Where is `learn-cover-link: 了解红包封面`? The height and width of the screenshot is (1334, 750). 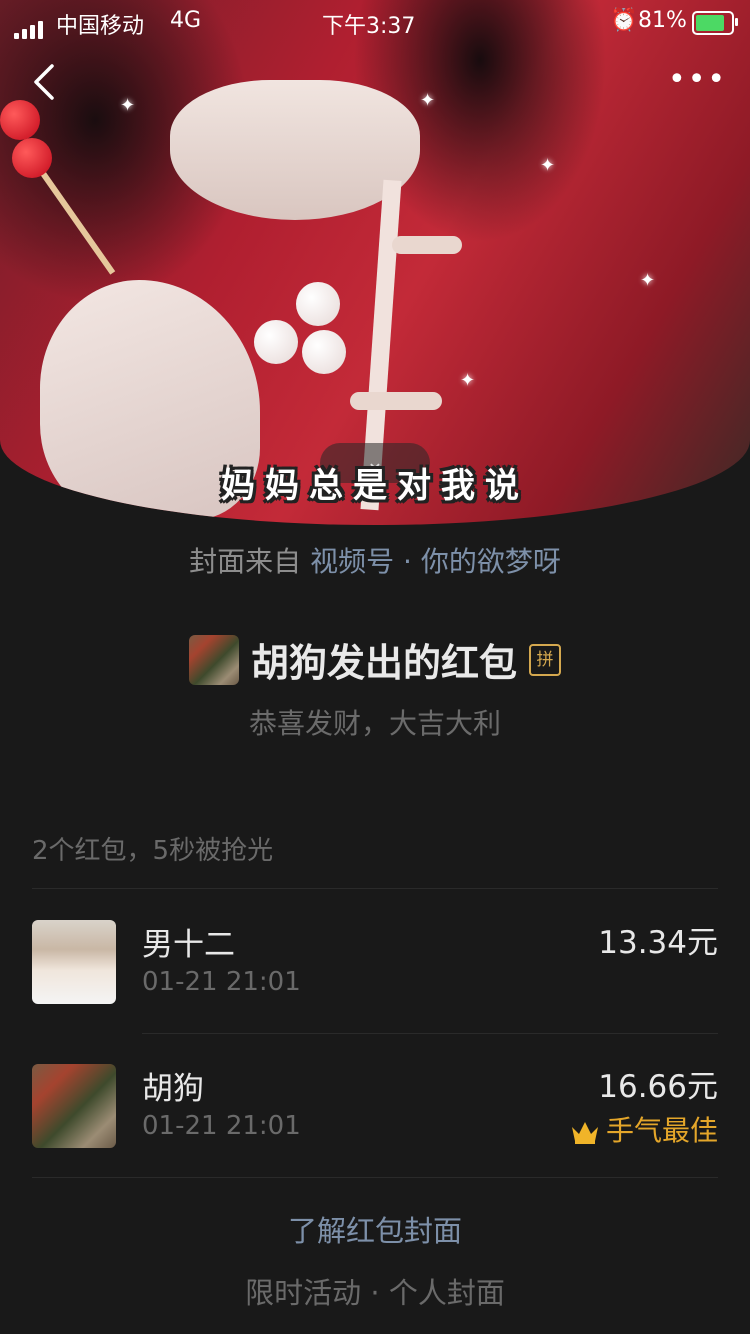
learn-cover-link: 了解红包封面 is located at coordinates (375, 1229).